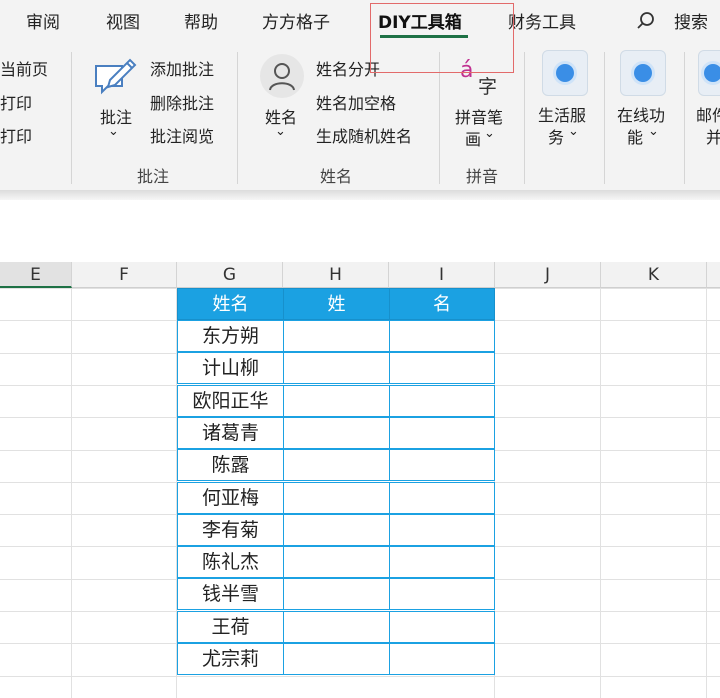  What do you see at coordinates (713, 275) in the screenshot?
I see `column-header-l` at bounding box center [713, 275].